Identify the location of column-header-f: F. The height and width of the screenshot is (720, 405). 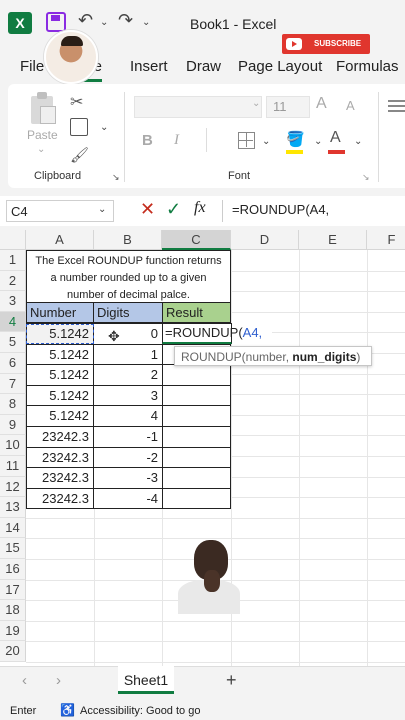
(386, 240).